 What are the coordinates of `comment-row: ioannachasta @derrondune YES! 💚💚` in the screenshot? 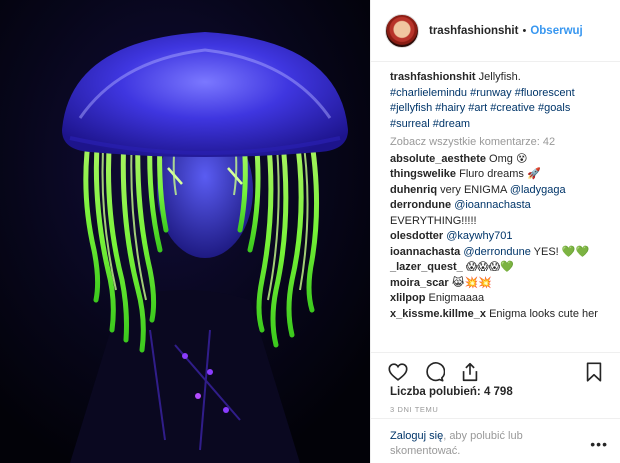 It's located at (500, 253).